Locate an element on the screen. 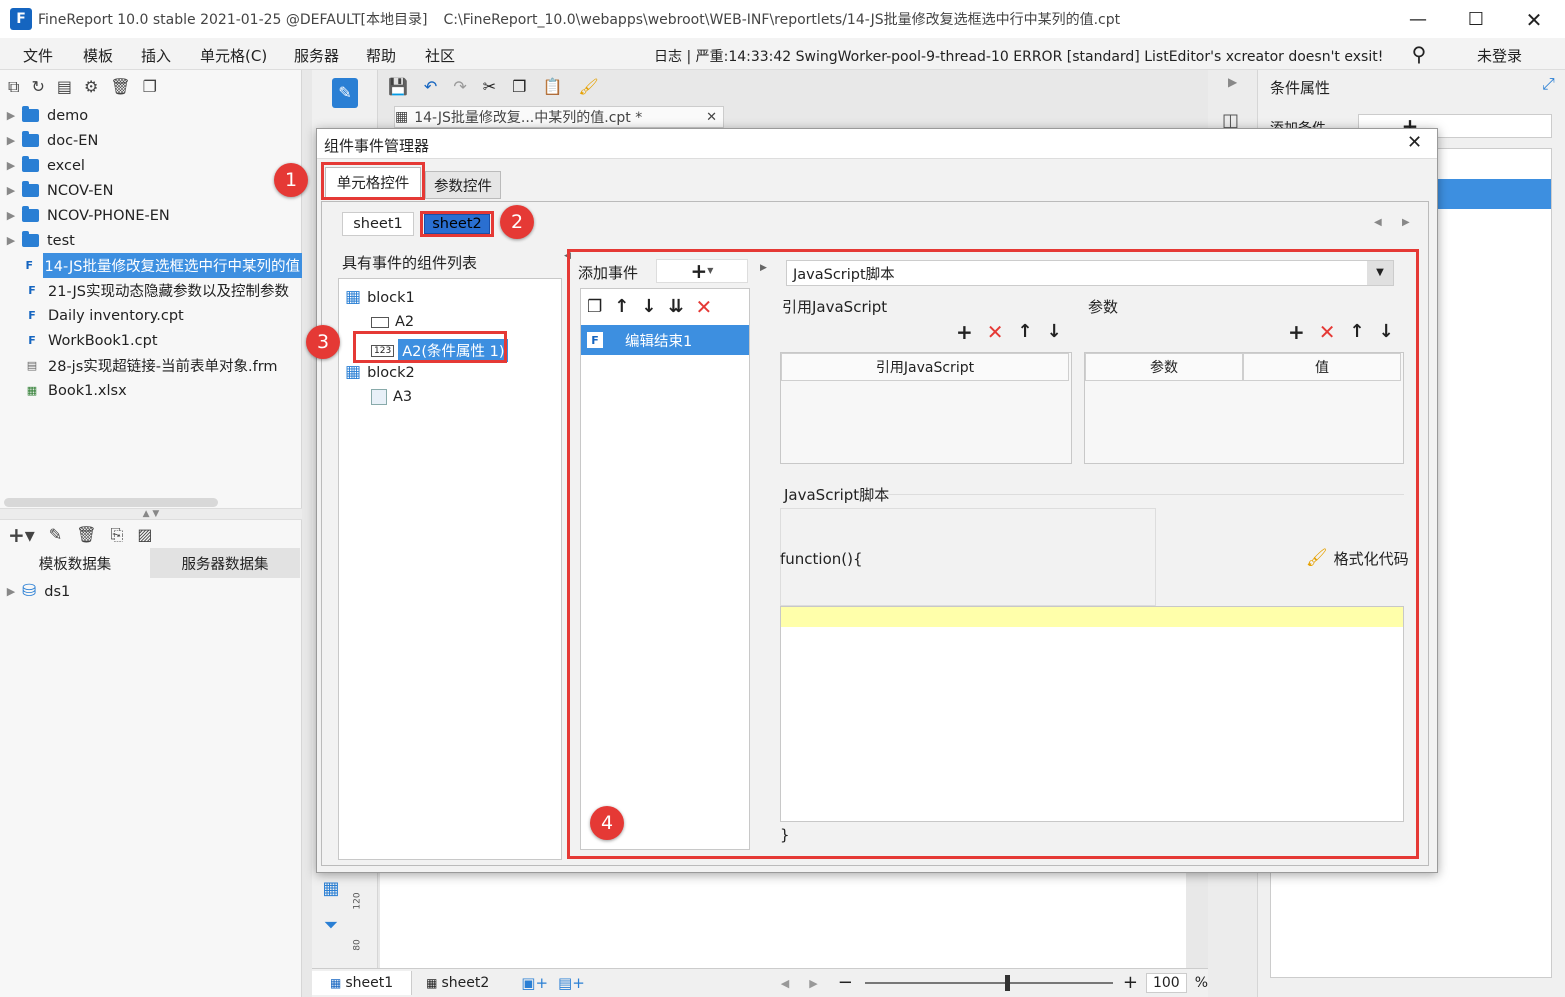 This screenshot has height=997, width=1565. zoom-in-icon: + is located at coordinates (1130, 983).